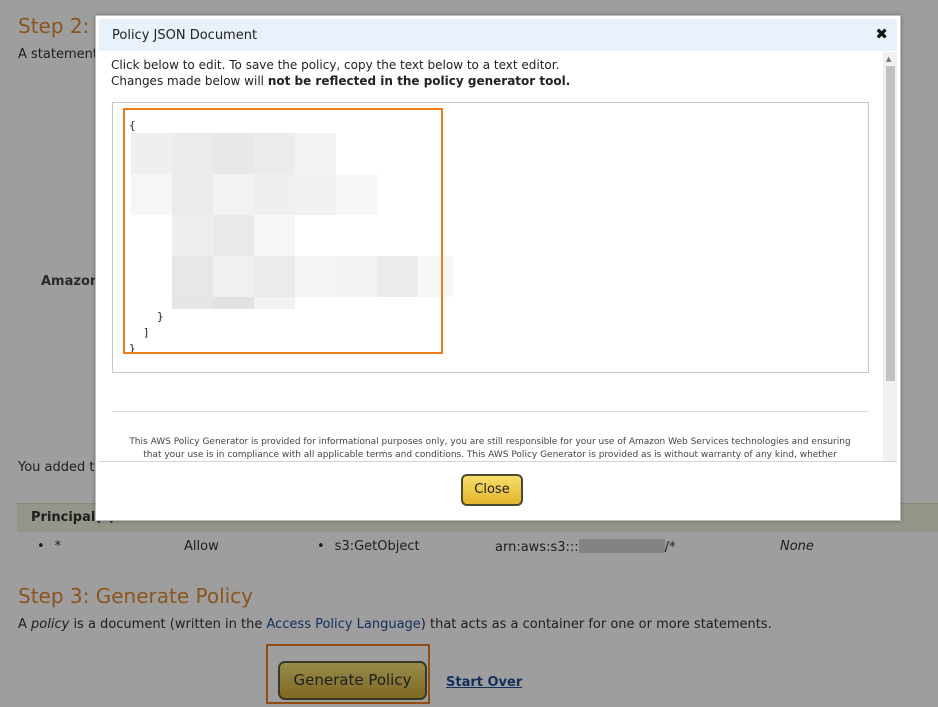  I want to click on dialog-footer: Close, so click(498, 489).